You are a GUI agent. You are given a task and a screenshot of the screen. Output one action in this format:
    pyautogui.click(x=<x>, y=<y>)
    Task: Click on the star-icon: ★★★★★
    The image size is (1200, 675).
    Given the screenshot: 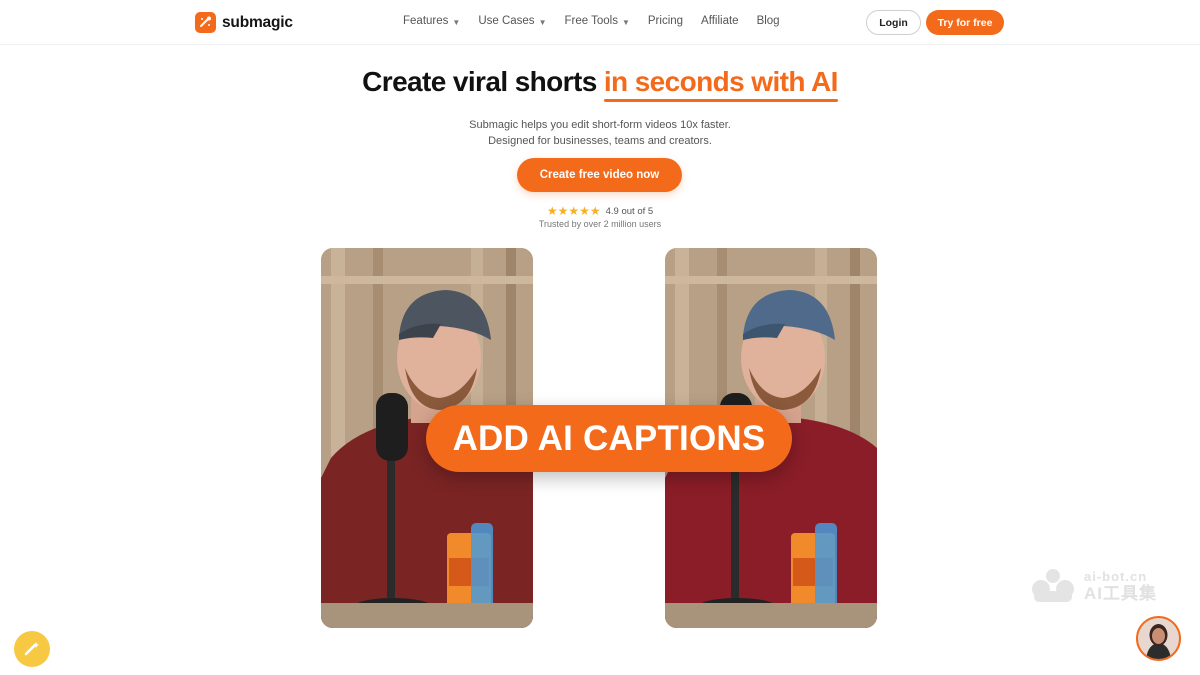 What is the action you would take?
    pyautogui.click(x=573, y=211)
    